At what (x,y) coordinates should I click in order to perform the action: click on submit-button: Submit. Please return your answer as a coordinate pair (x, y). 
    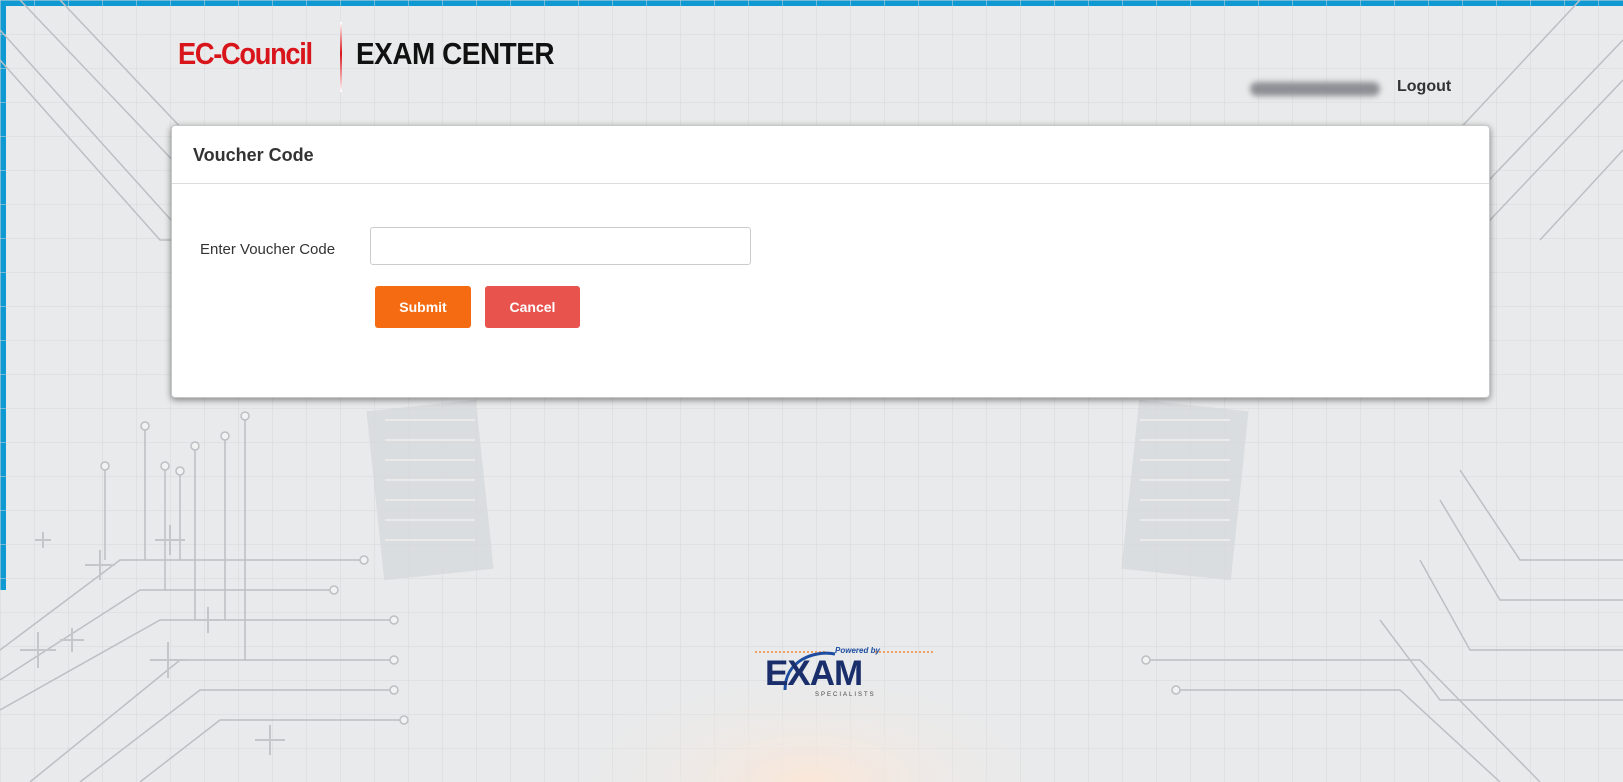
    Looking at the image, I should click on (423, 307).